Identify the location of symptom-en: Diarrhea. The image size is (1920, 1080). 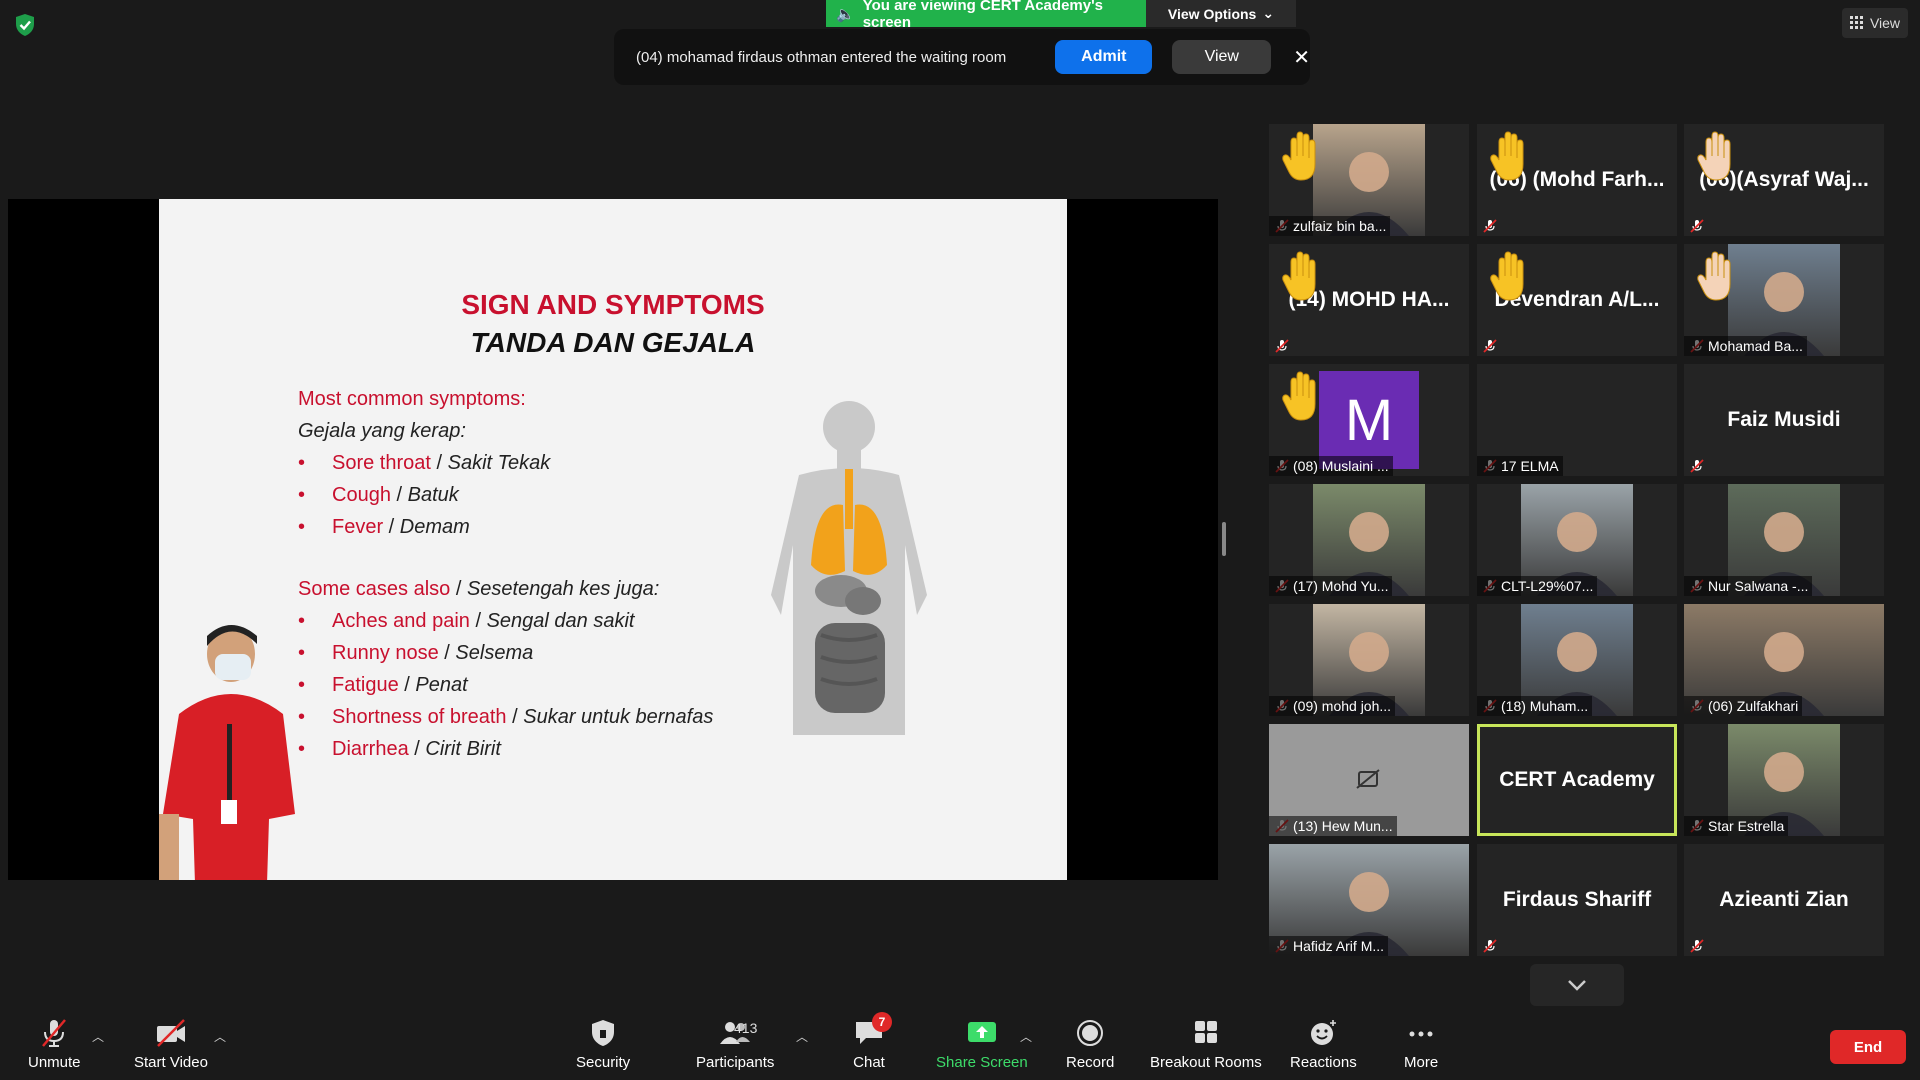
(370, 749).